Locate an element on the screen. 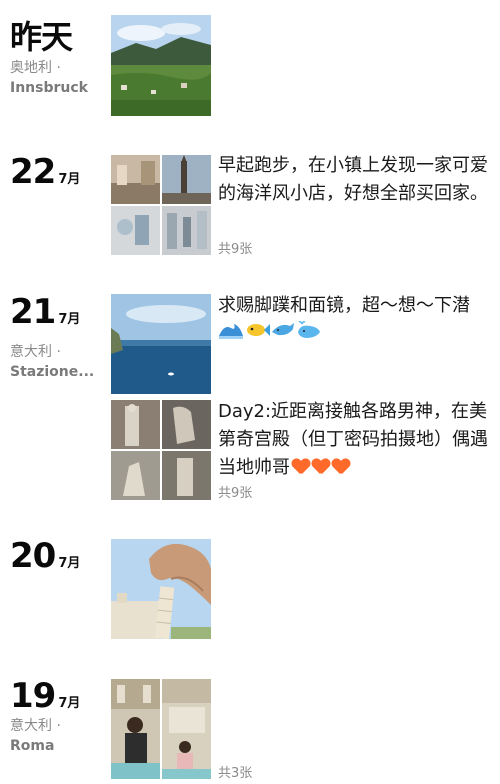 The height and width of the screenshot is (784, 500). entry-location: 意大利 · Roma is located at coordinates (56, 736).